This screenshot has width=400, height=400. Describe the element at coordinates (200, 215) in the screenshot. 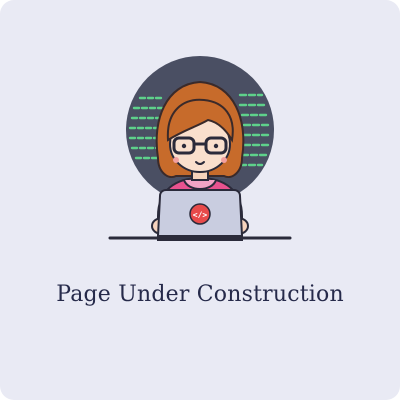

I see `code-brackets-text: </>` at that location.